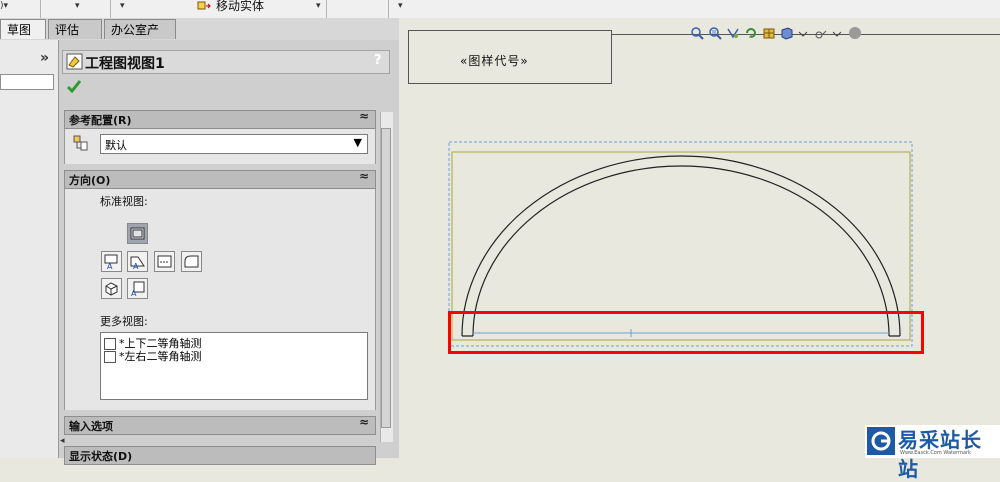 The width and height of the screenshot is (1000, 482). Describe the element at coordinates (935, 453) in the screenshot. I see `watermark-subtext: Www.Easck.Com Watermark` at that location.